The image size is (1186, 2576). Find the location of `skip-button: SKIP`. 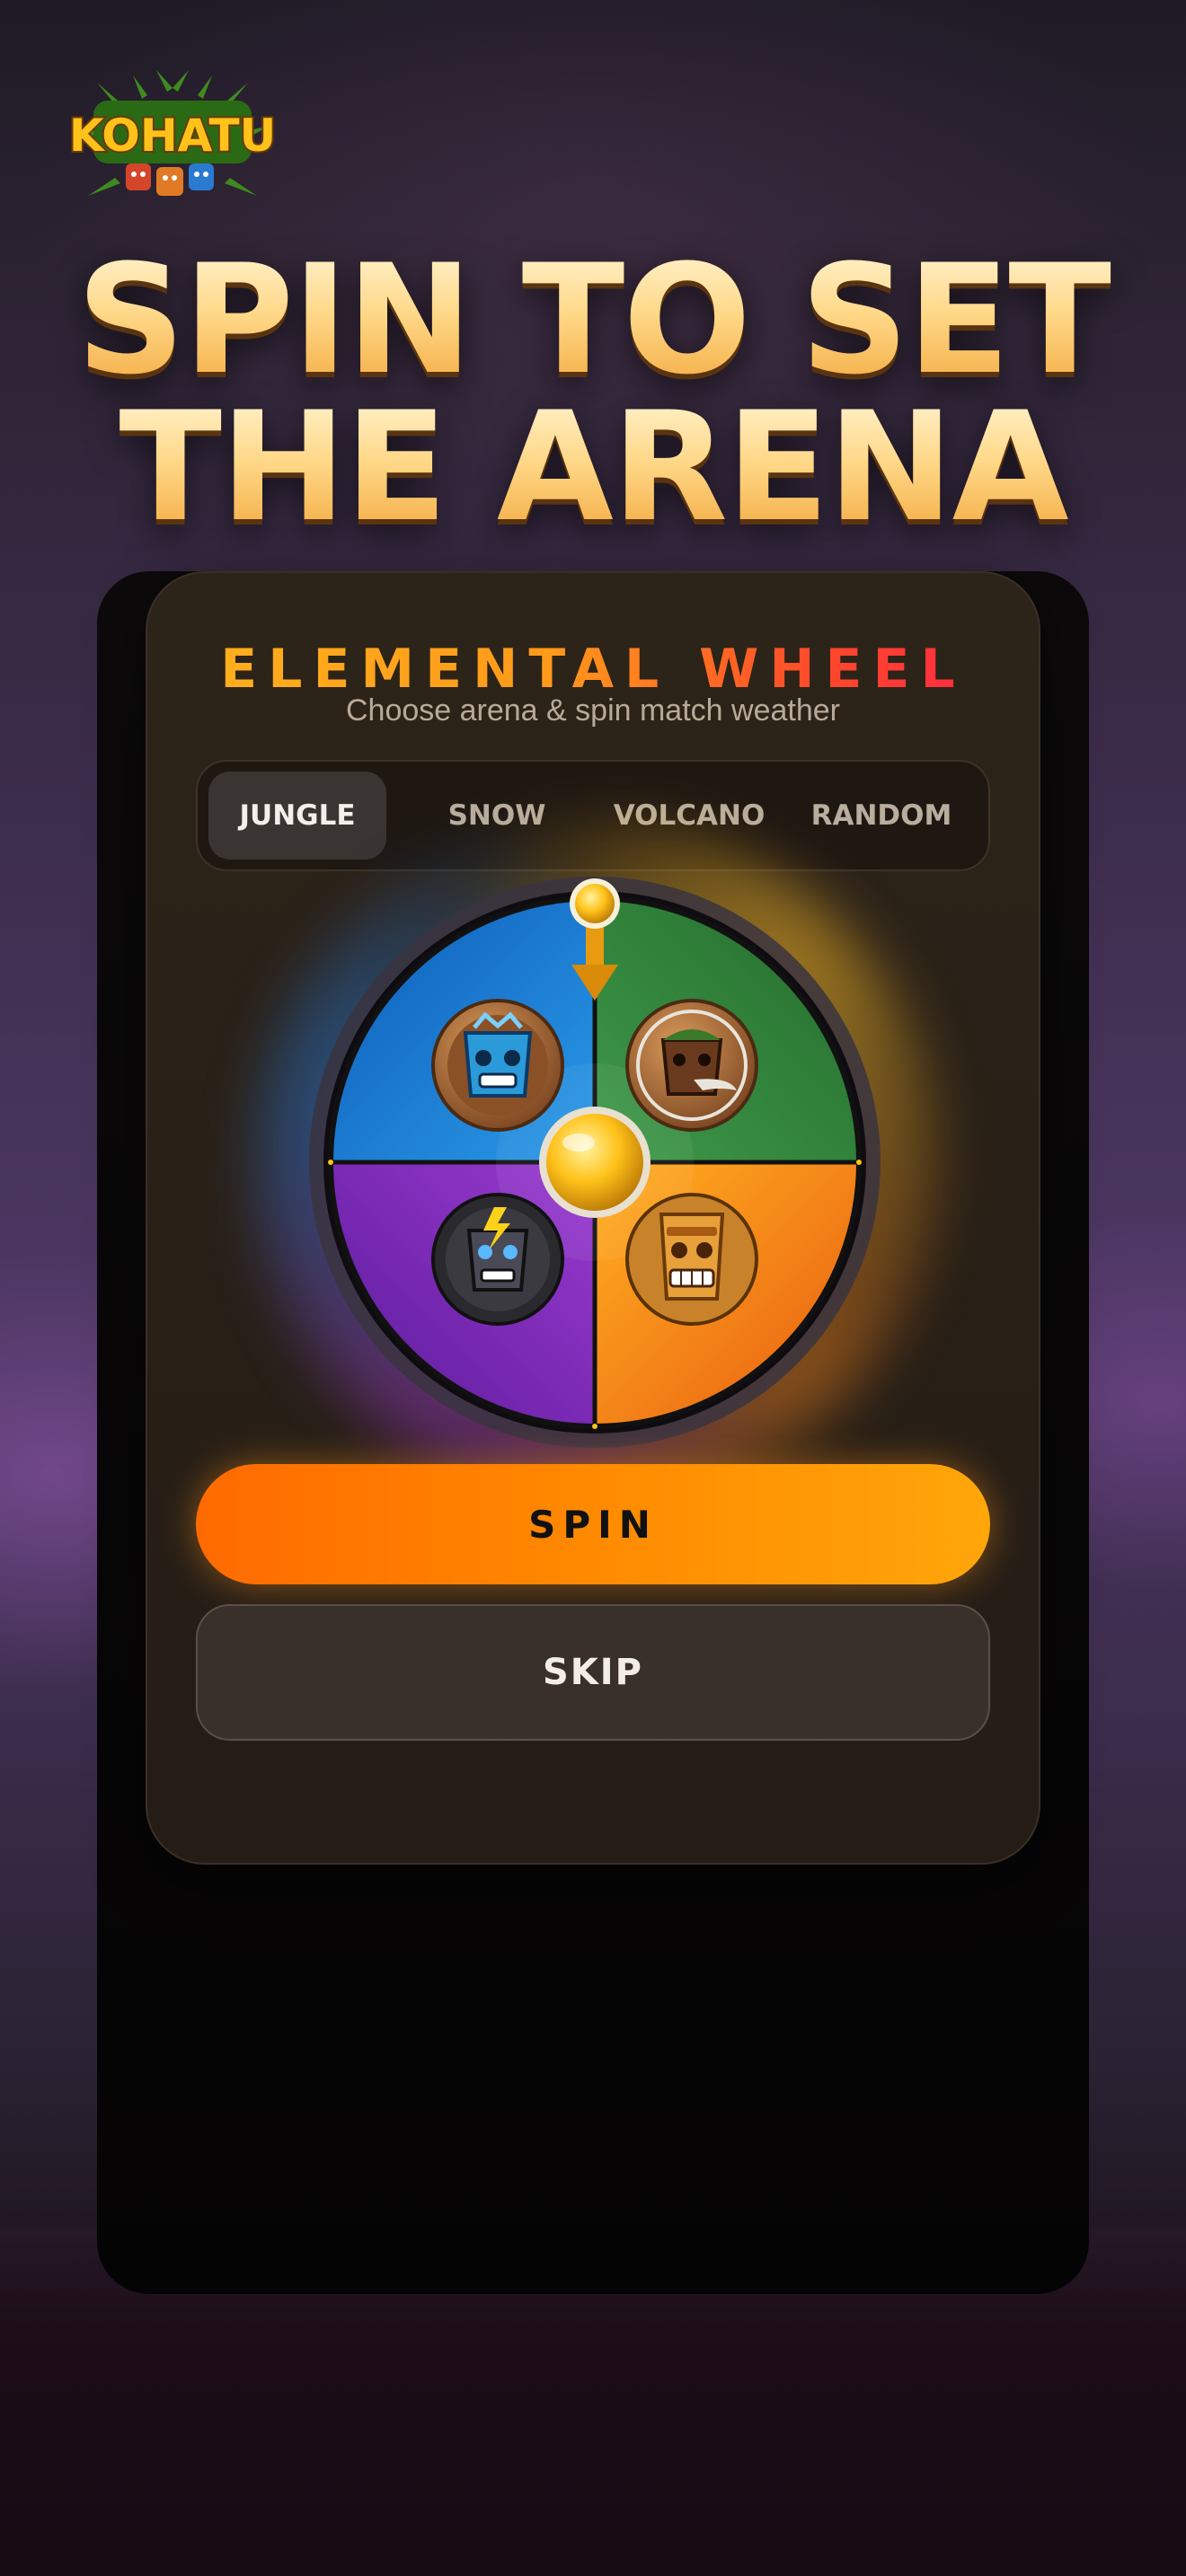

skip-button: SKIP is located at coordinates (593, 1672).